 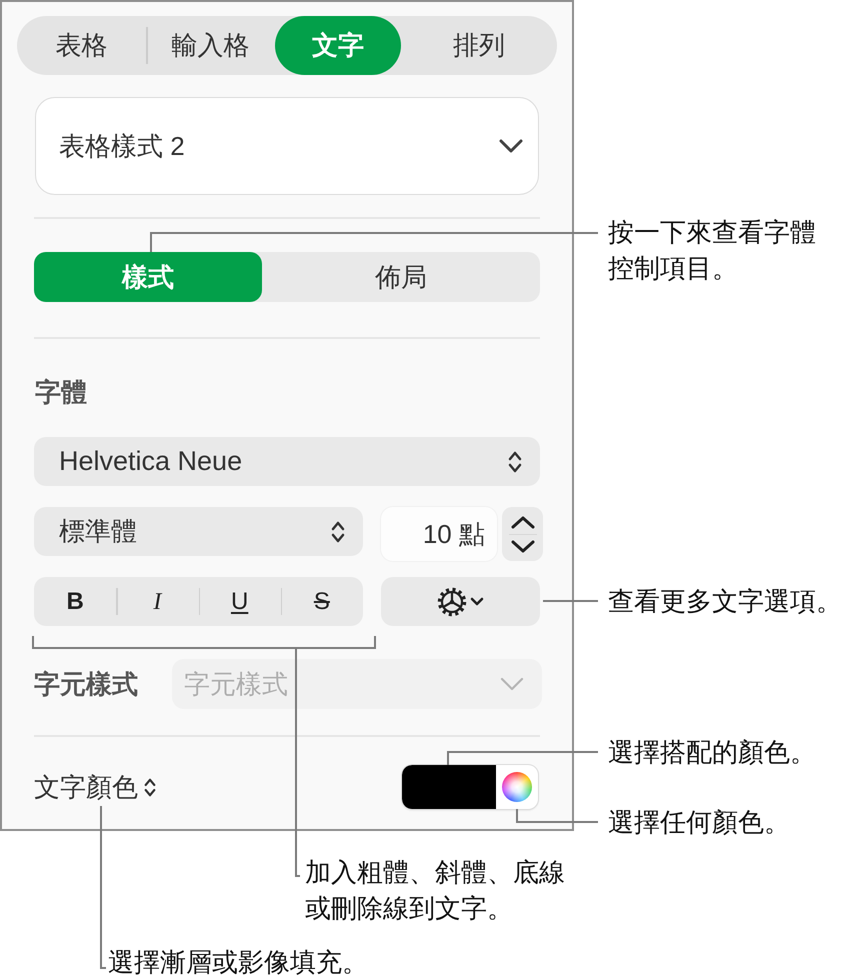 I want to click on text-color-popup: 文字顏色, so click(x=95, y=787).